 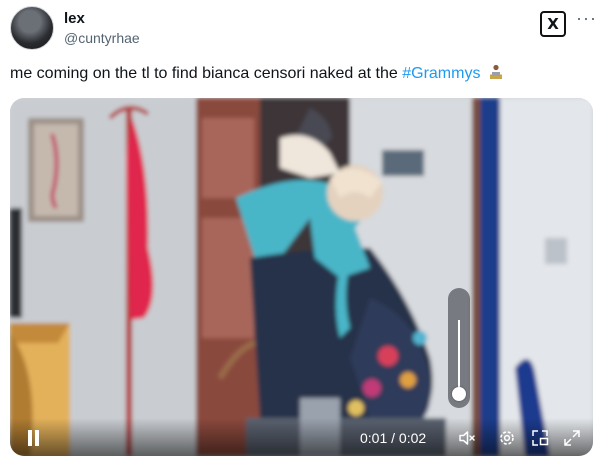 What do you see at coordinates (507, 438) in the screenshot?
I see `settings-gear-icon` at bounding box center [507, 438].